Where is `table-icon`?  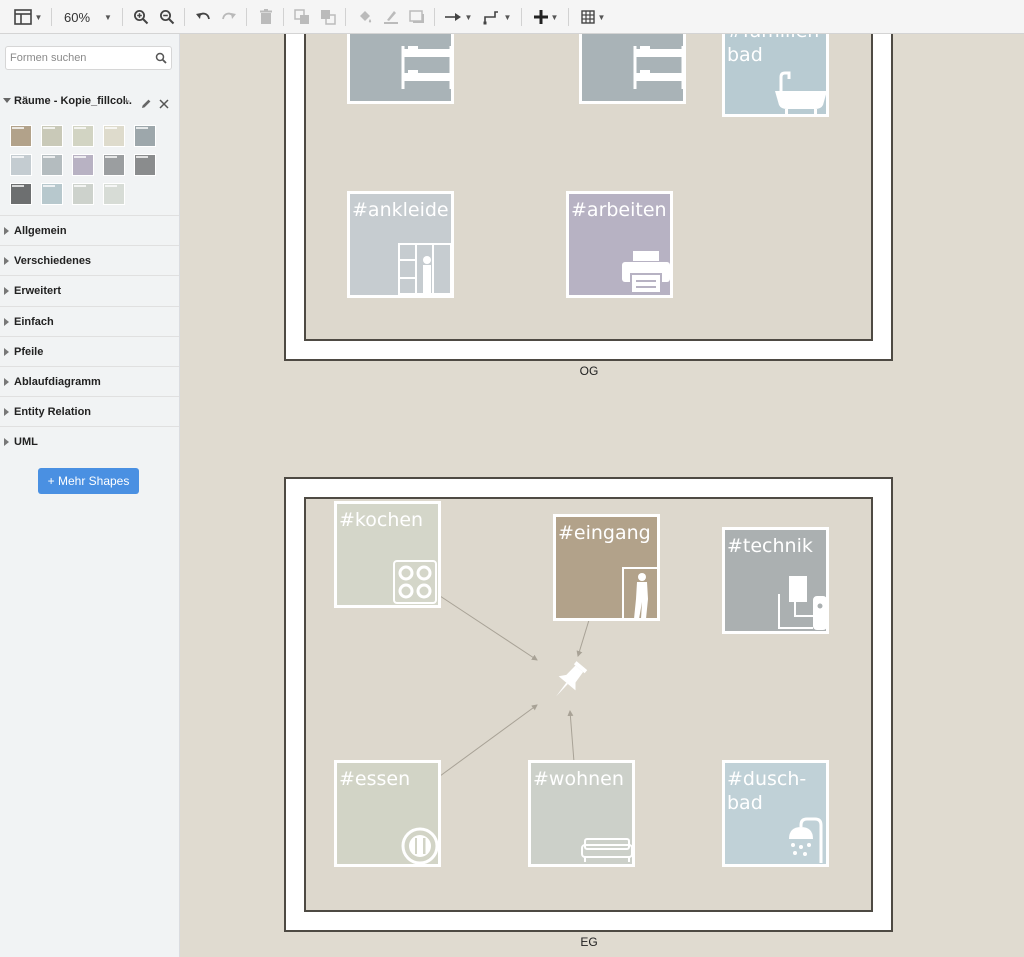 table-icon is located at coordinates (587, 17).